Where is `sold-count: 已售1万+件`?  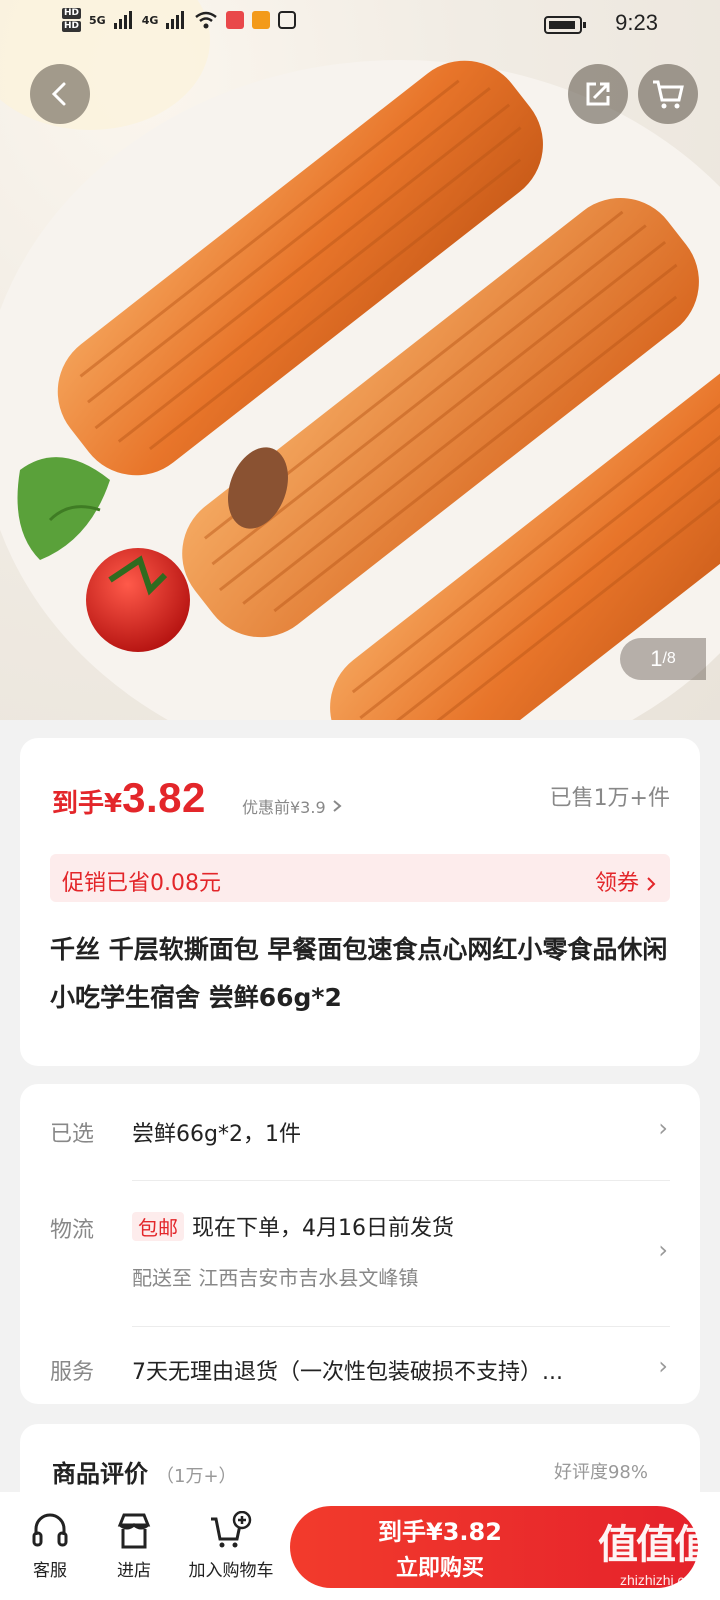 sold-count: 已售1万+件 is located at coordinates (609, 798).